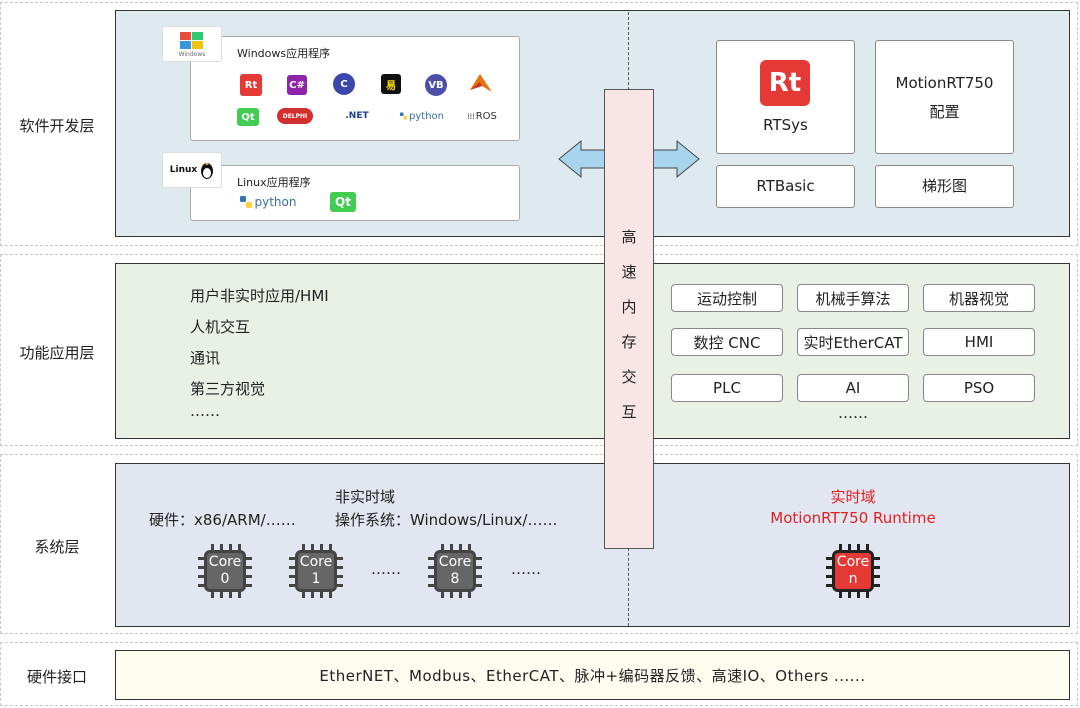 This screenshot has width=1080, height=708. What do you see at coordinates (192, 44) in the screenshot?
I see `windows-logo-icon: Windows` at bounding box center [192, 44].